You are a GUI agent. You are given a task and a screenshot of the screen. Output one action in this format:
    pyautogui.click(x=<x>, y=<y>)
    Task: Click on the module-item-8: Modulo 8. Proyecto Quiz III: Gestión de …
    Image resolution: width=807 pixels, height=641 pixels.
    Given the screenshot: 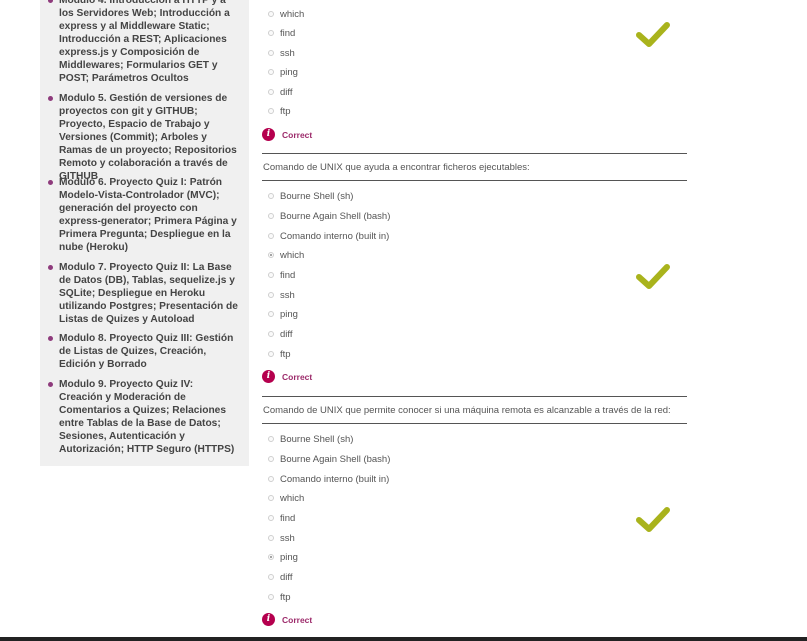 What is the action you would take?
    pyautogui.click(x=143, y=351)
    